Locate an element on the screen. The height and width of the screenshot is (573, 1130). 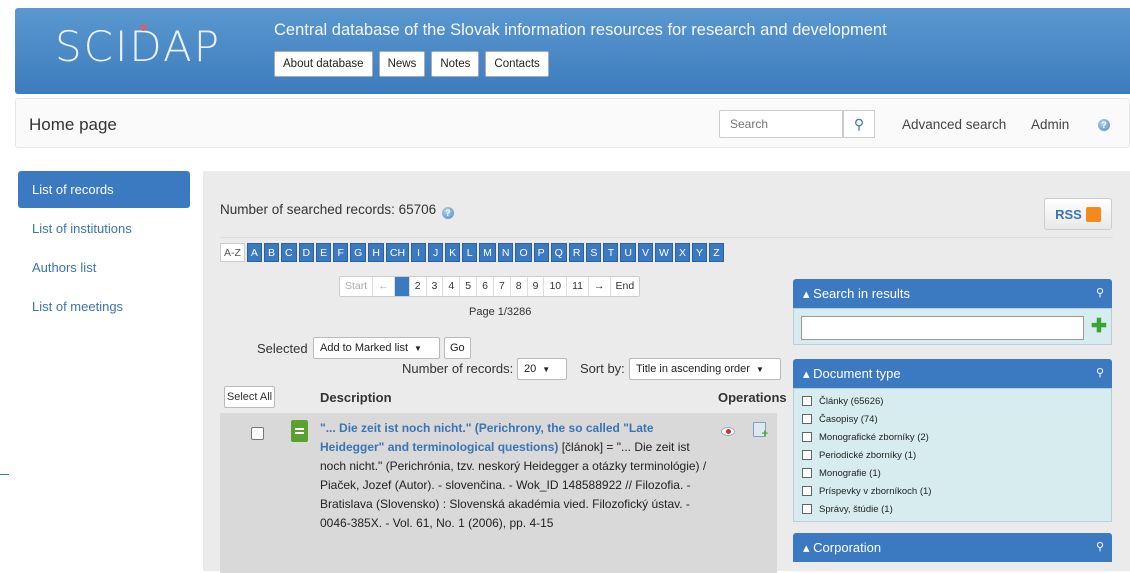
add-filter-icon: ✚ is located at coordinates (1099, 326).